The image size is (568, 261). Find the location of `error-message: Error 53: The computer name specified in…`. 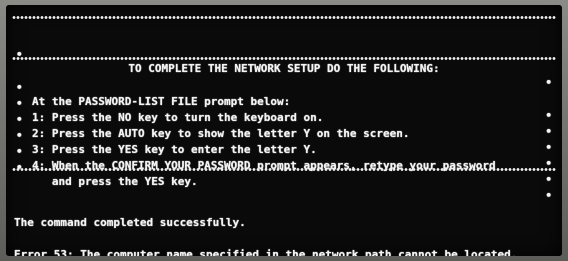

error-message: Error 53: The computer name specified in… is located at coordinates (266, 252).